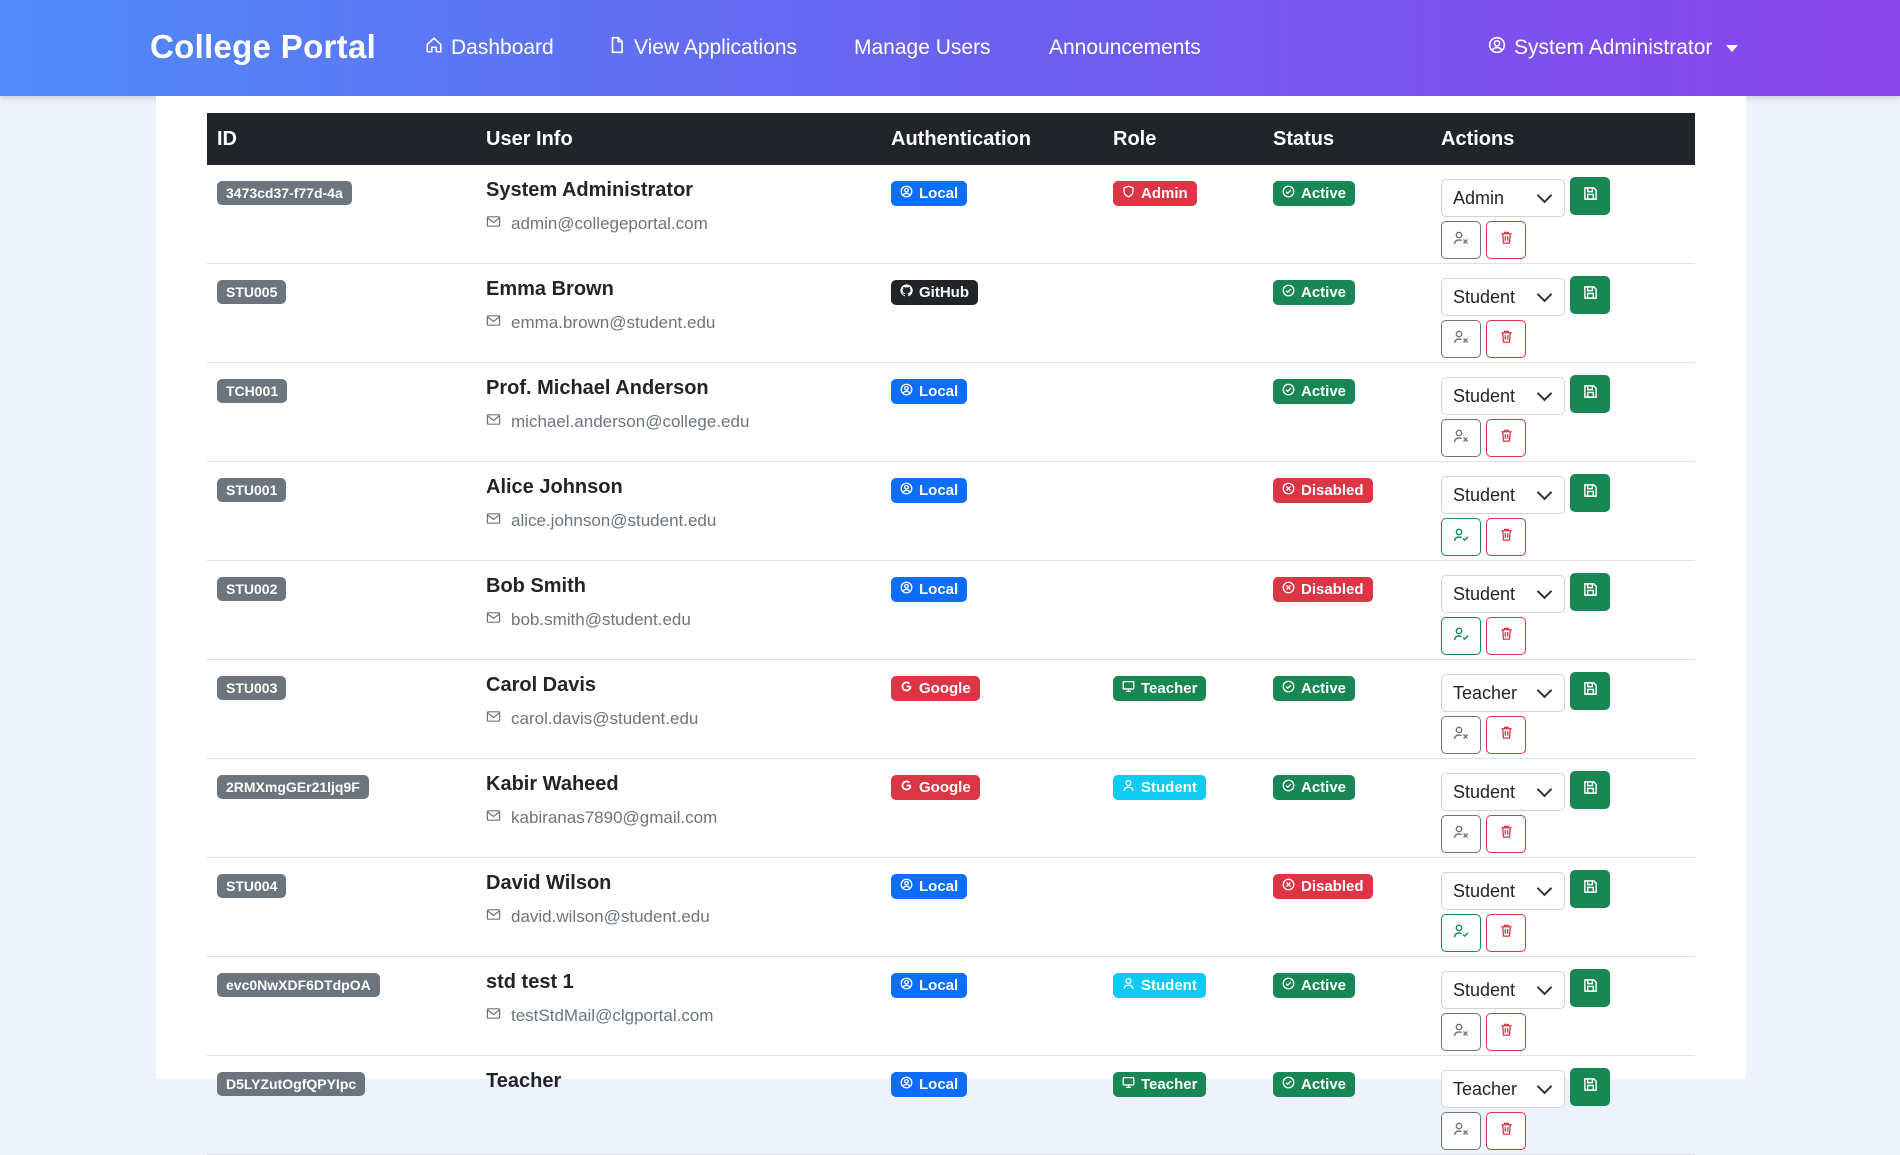 This screenshot has width=1900, height=1155. What do you see at coordinates (341, 313) in the screenshot?
I see `id-cell: STU005` at bounding box center [341, 313].